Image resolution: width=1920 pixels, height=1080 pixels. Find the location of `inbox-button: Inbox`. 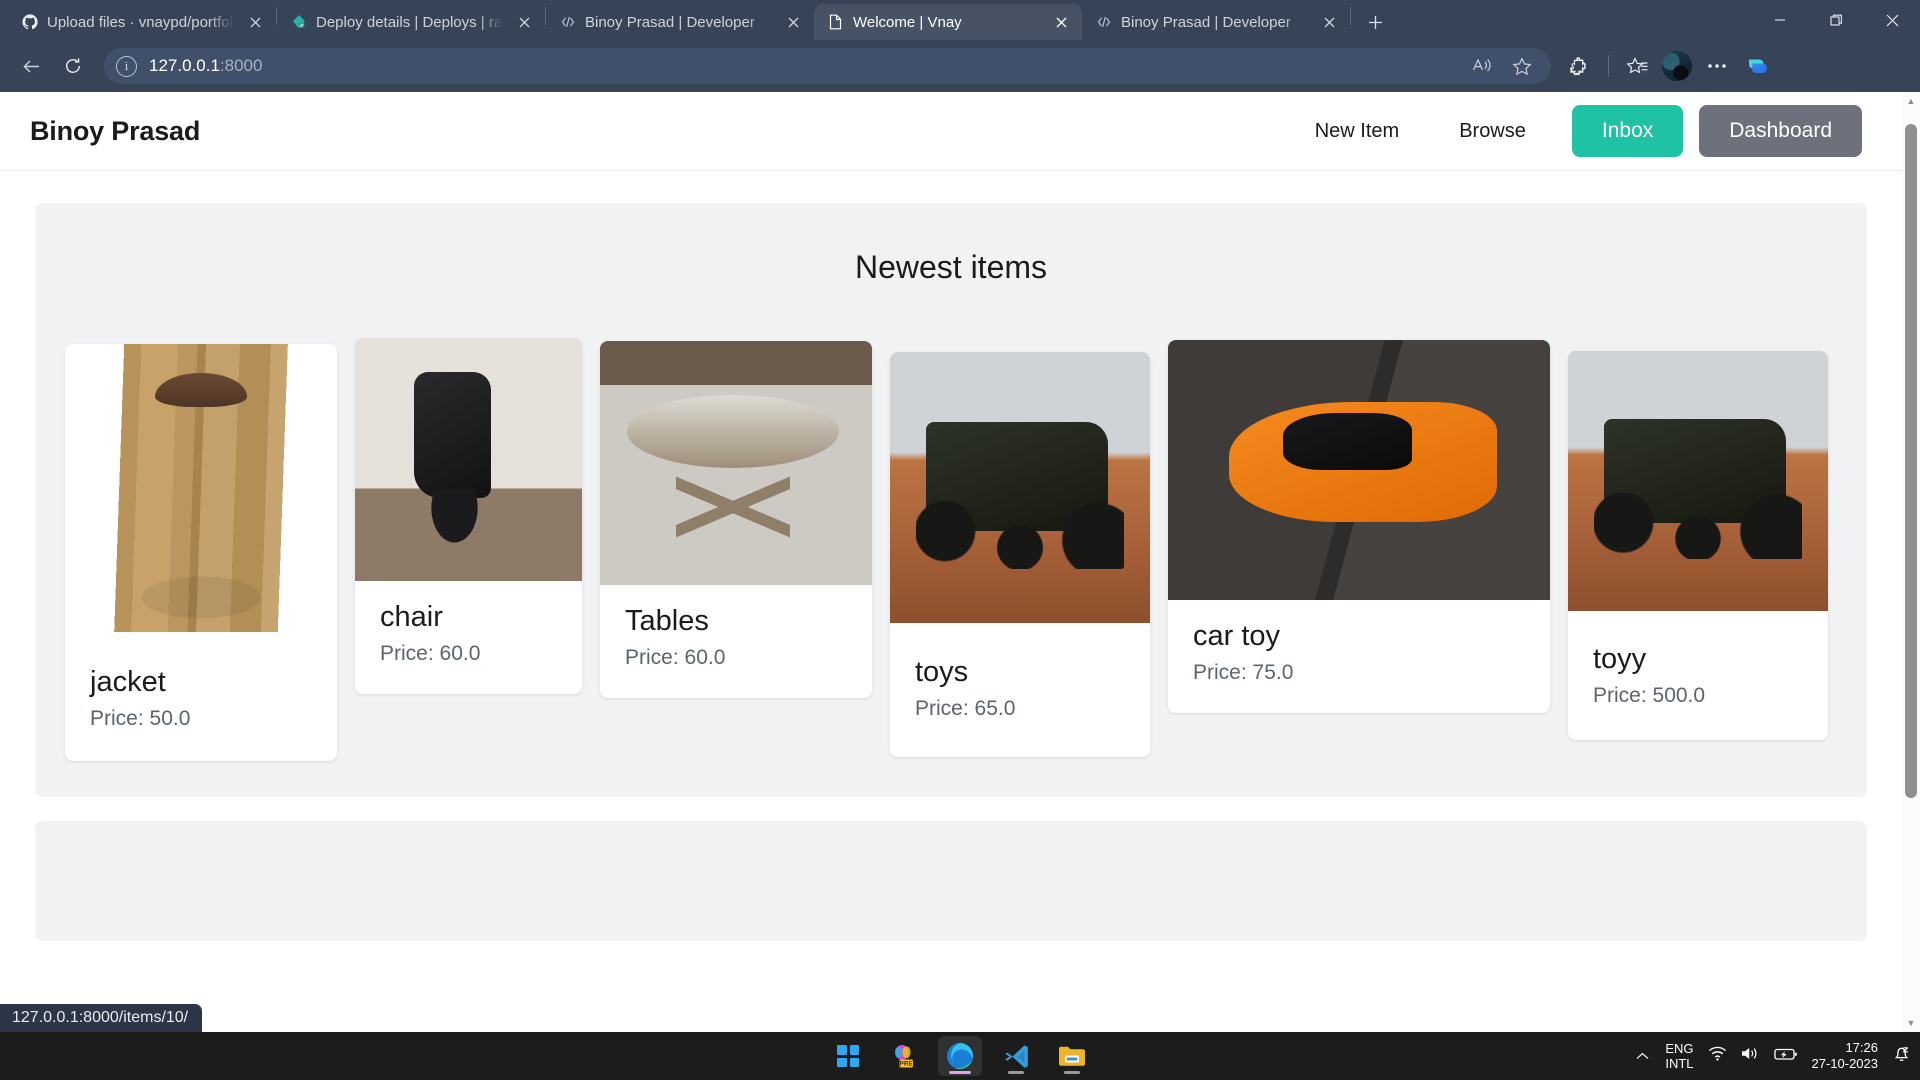

inbox-button: Inbox is located at coordinates (1627, 131).